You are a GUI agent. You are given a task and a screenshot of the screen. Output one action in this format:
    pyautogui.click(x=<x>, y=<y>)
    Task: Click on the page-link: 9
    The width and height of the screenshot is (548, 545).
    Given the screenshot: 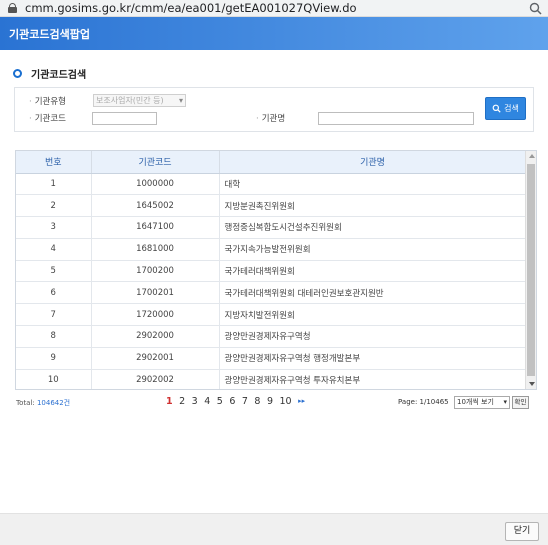 What is the action you would take?
    pyautogui.click(x=270, y=401)
    